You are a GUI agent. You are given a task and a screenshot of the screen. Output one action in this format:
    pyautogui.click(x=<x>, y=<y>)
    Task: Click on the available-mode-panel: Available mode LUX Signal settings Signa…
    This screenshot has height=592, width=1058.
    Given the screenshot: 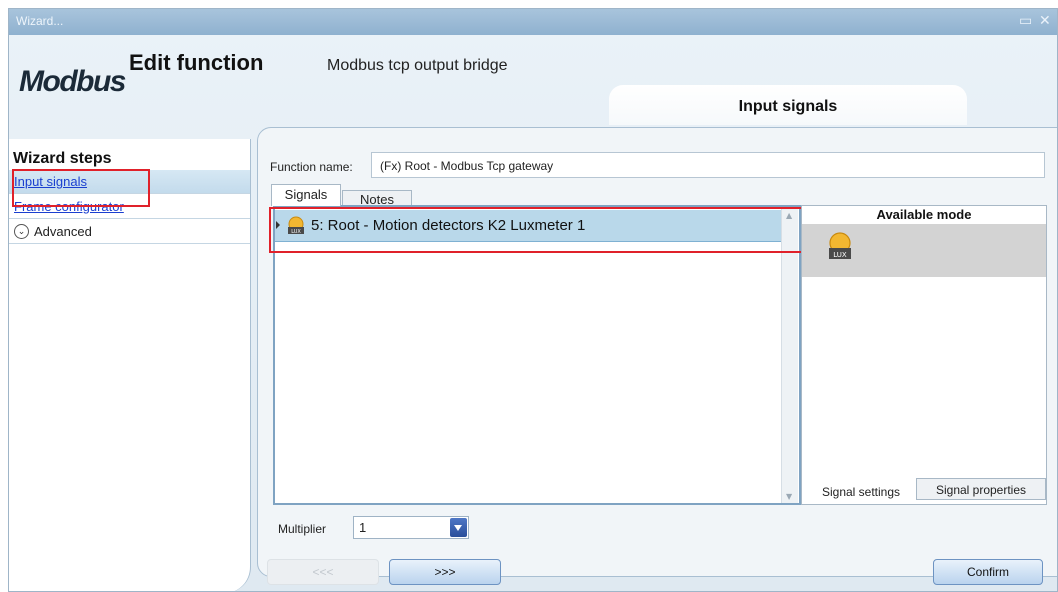 What is the action you would take?
    pyautogui.click(x=924, y=355)
    